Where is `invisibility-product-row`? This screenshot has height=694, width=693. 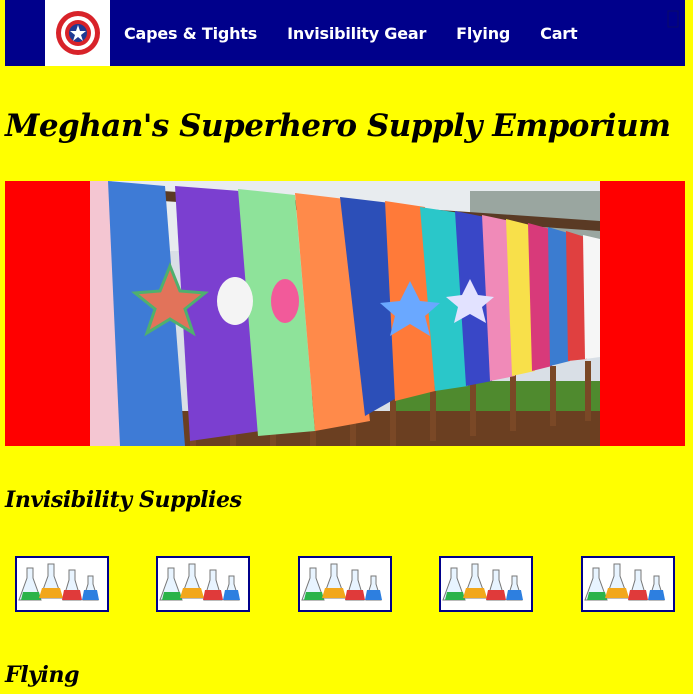 invisibility-product-row is located at coordinates (345, 584).